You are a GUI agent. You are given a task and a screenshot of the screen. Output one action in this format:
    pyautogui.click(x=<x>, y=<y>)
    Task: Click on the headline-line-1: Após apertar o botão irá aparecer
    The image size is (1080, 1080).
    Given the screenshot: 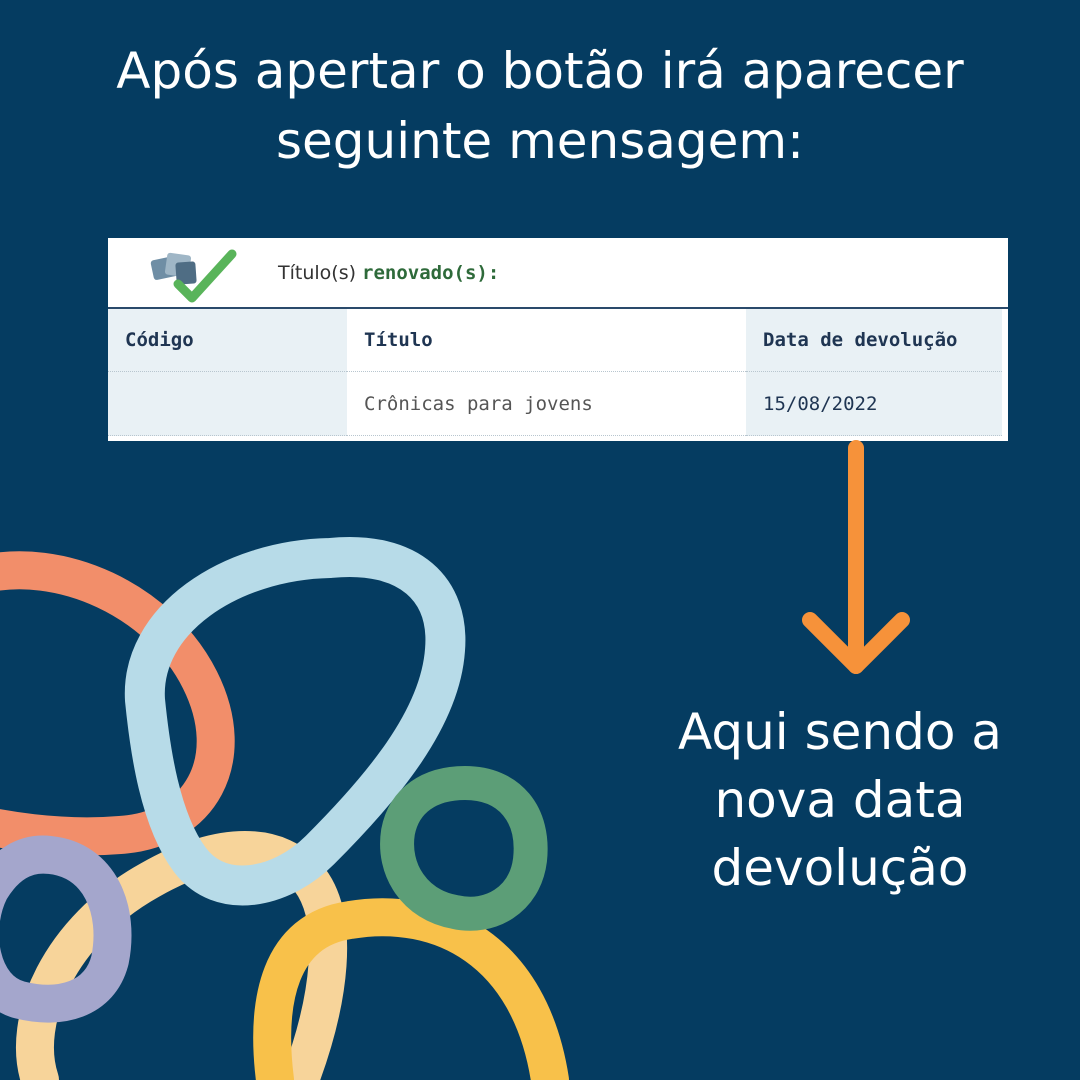 What is the action you would take?
    pyautogui.click(x=540, y=71)
    